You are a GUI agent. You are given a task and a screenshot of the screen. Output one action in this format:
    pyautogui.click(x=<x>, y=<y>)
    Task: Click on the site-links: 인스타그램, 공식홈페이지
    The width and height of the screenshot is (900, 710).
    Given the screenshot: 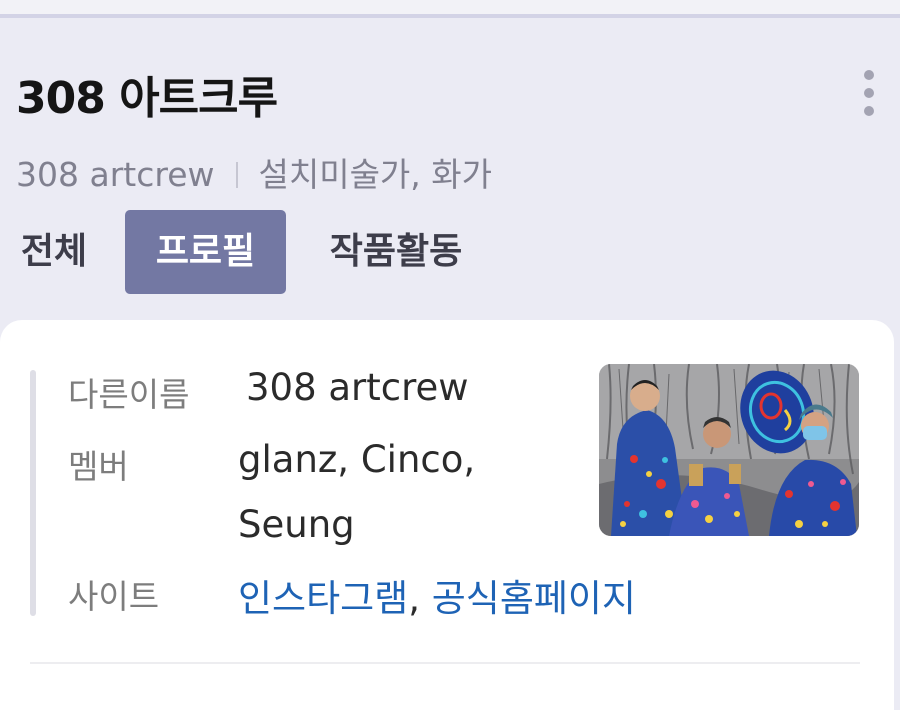 What is the action you would take?
    pyautogui.click(x=437, y=595)
    